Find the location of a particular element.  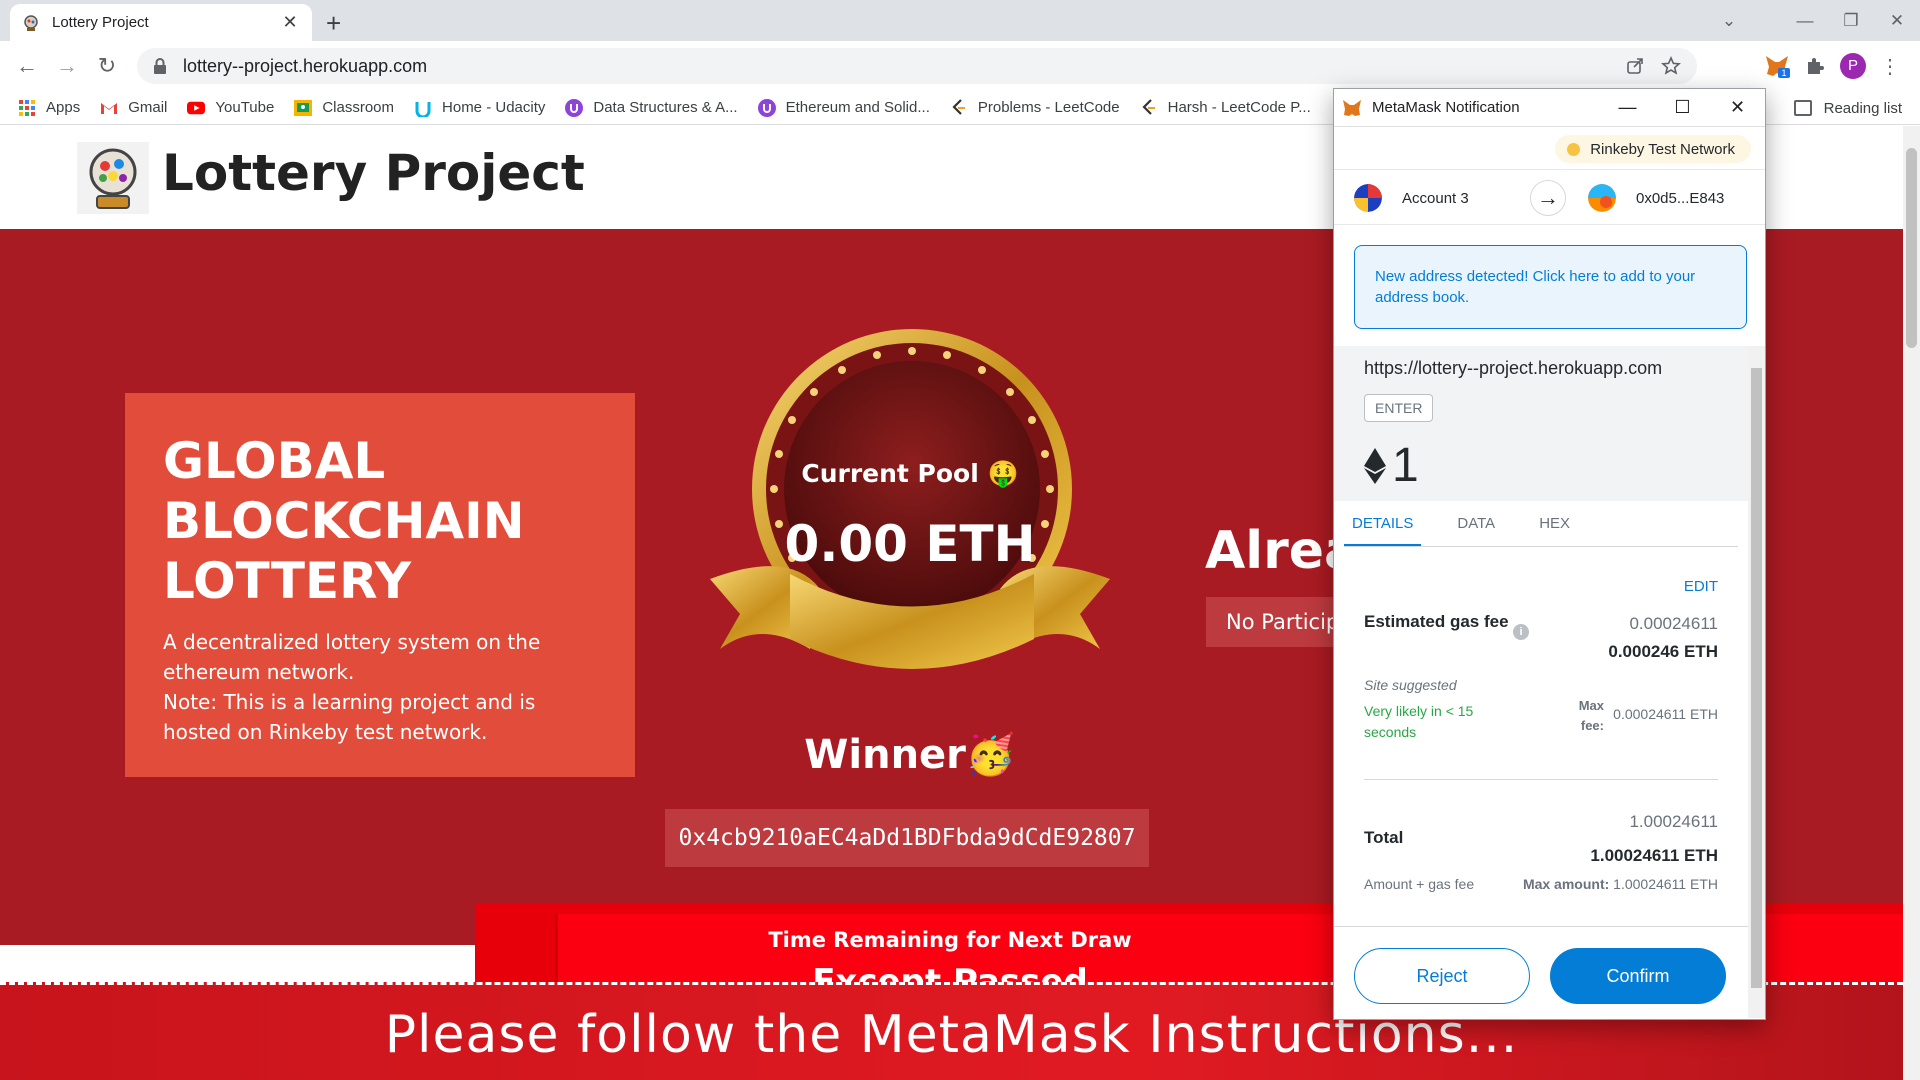

maximize-icon: ☐ is located at coordinates (1682, 107).